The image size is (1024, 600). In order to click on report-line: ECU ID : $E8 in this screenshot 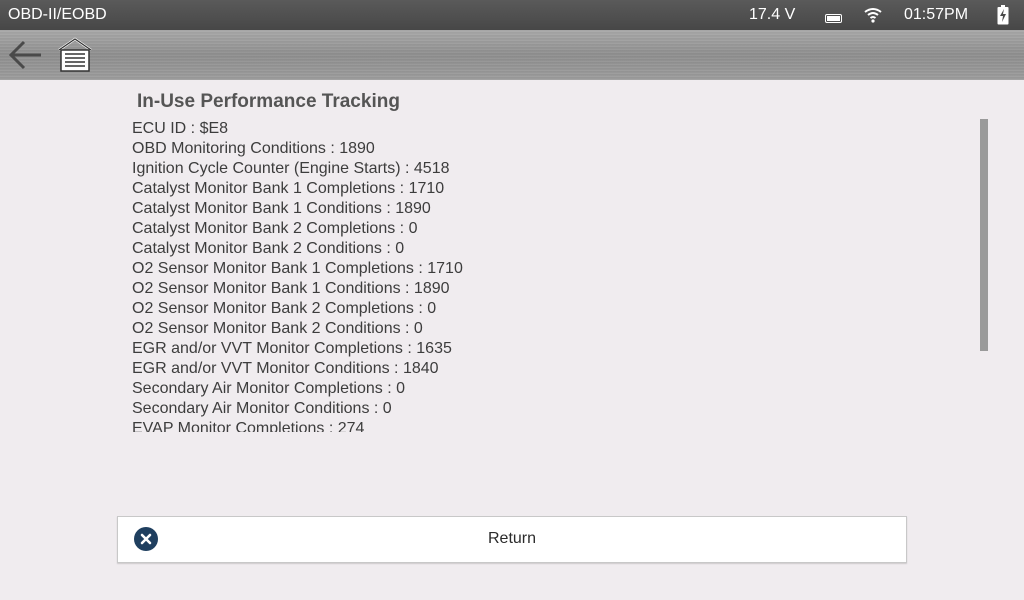, I will do `click(180, 128)`.